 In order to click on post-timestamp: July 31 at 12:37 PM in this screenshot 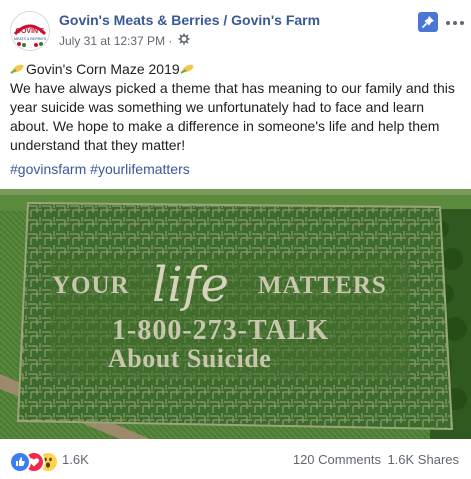, I will do `click(112, 41)`.